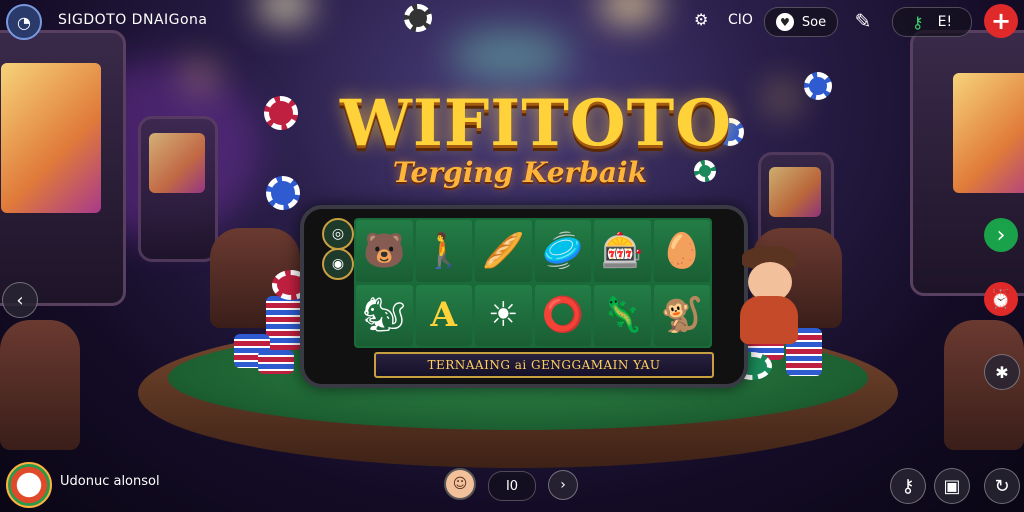 This screenshot has height=512, width=1024. What do you see at coordinates (562, 251) in the screenshot?
I see `reel-symbol: 🥏` at bounding box center [562, 251].